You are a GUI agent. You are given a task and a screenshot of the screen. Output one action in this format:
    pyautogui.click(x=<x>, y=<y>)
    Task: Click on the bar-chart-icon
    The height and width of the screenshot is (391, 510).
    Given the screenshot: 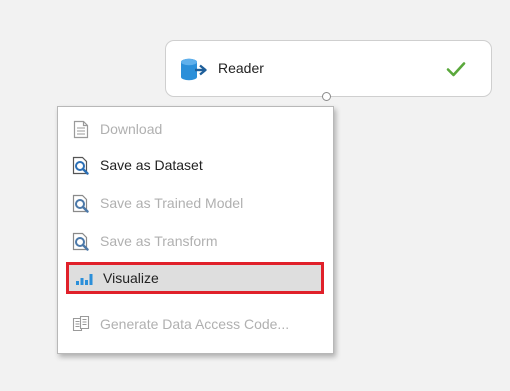 What is the action you would take?
    pyautogui.click(x=84, y=278)
    